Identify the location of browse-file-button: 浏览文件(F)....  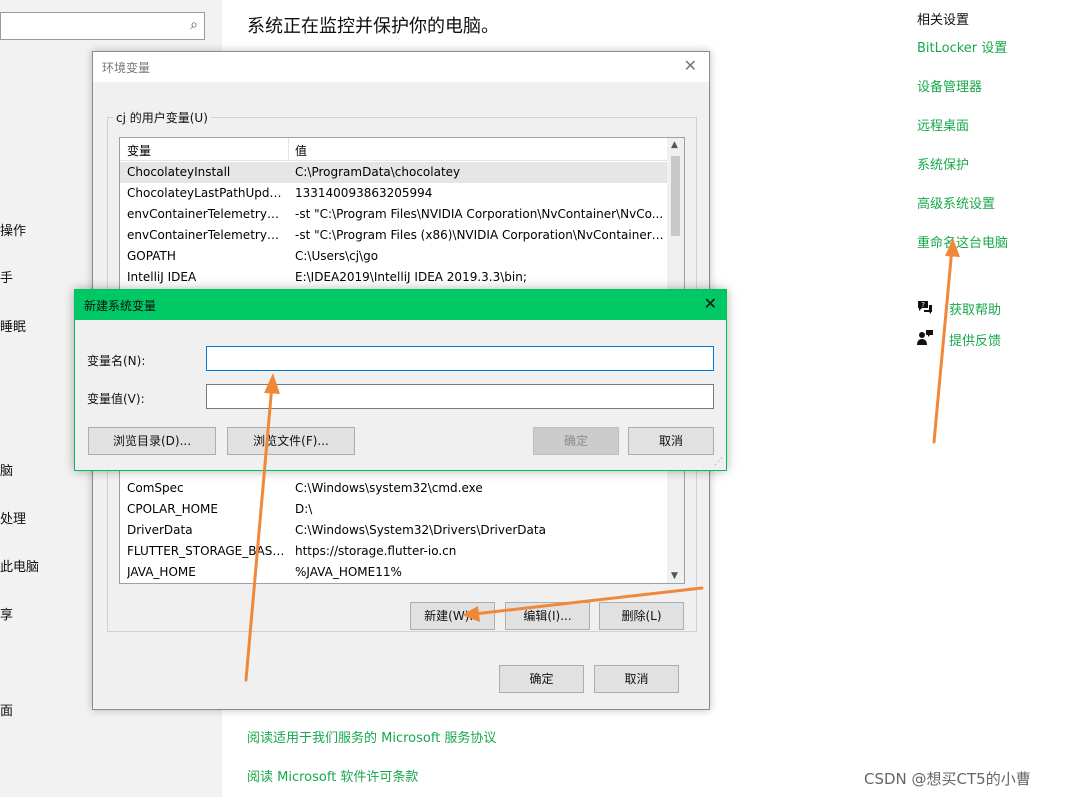
(291, 441).